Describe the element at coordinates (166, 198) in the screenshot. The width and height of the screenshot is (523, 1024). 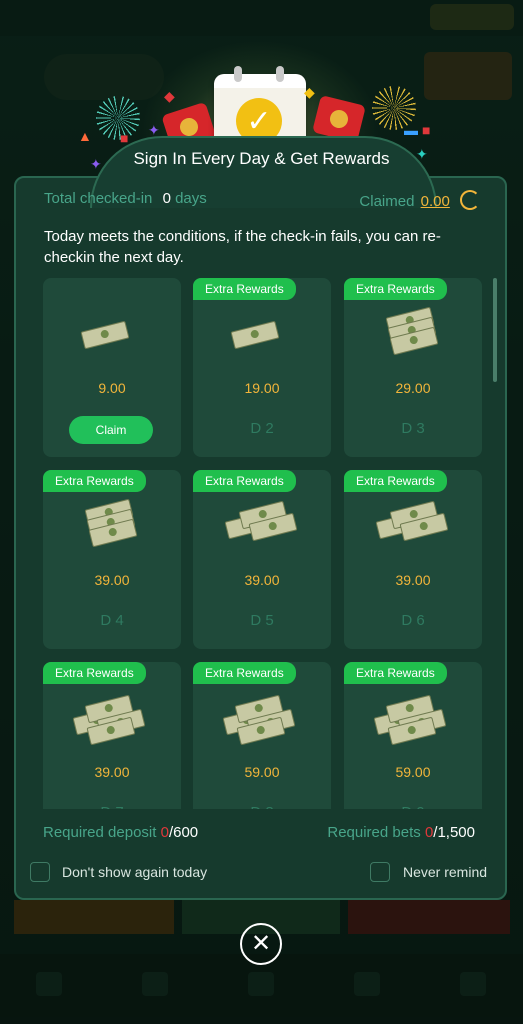
I see `total-checked-in-value: 0` at that location.